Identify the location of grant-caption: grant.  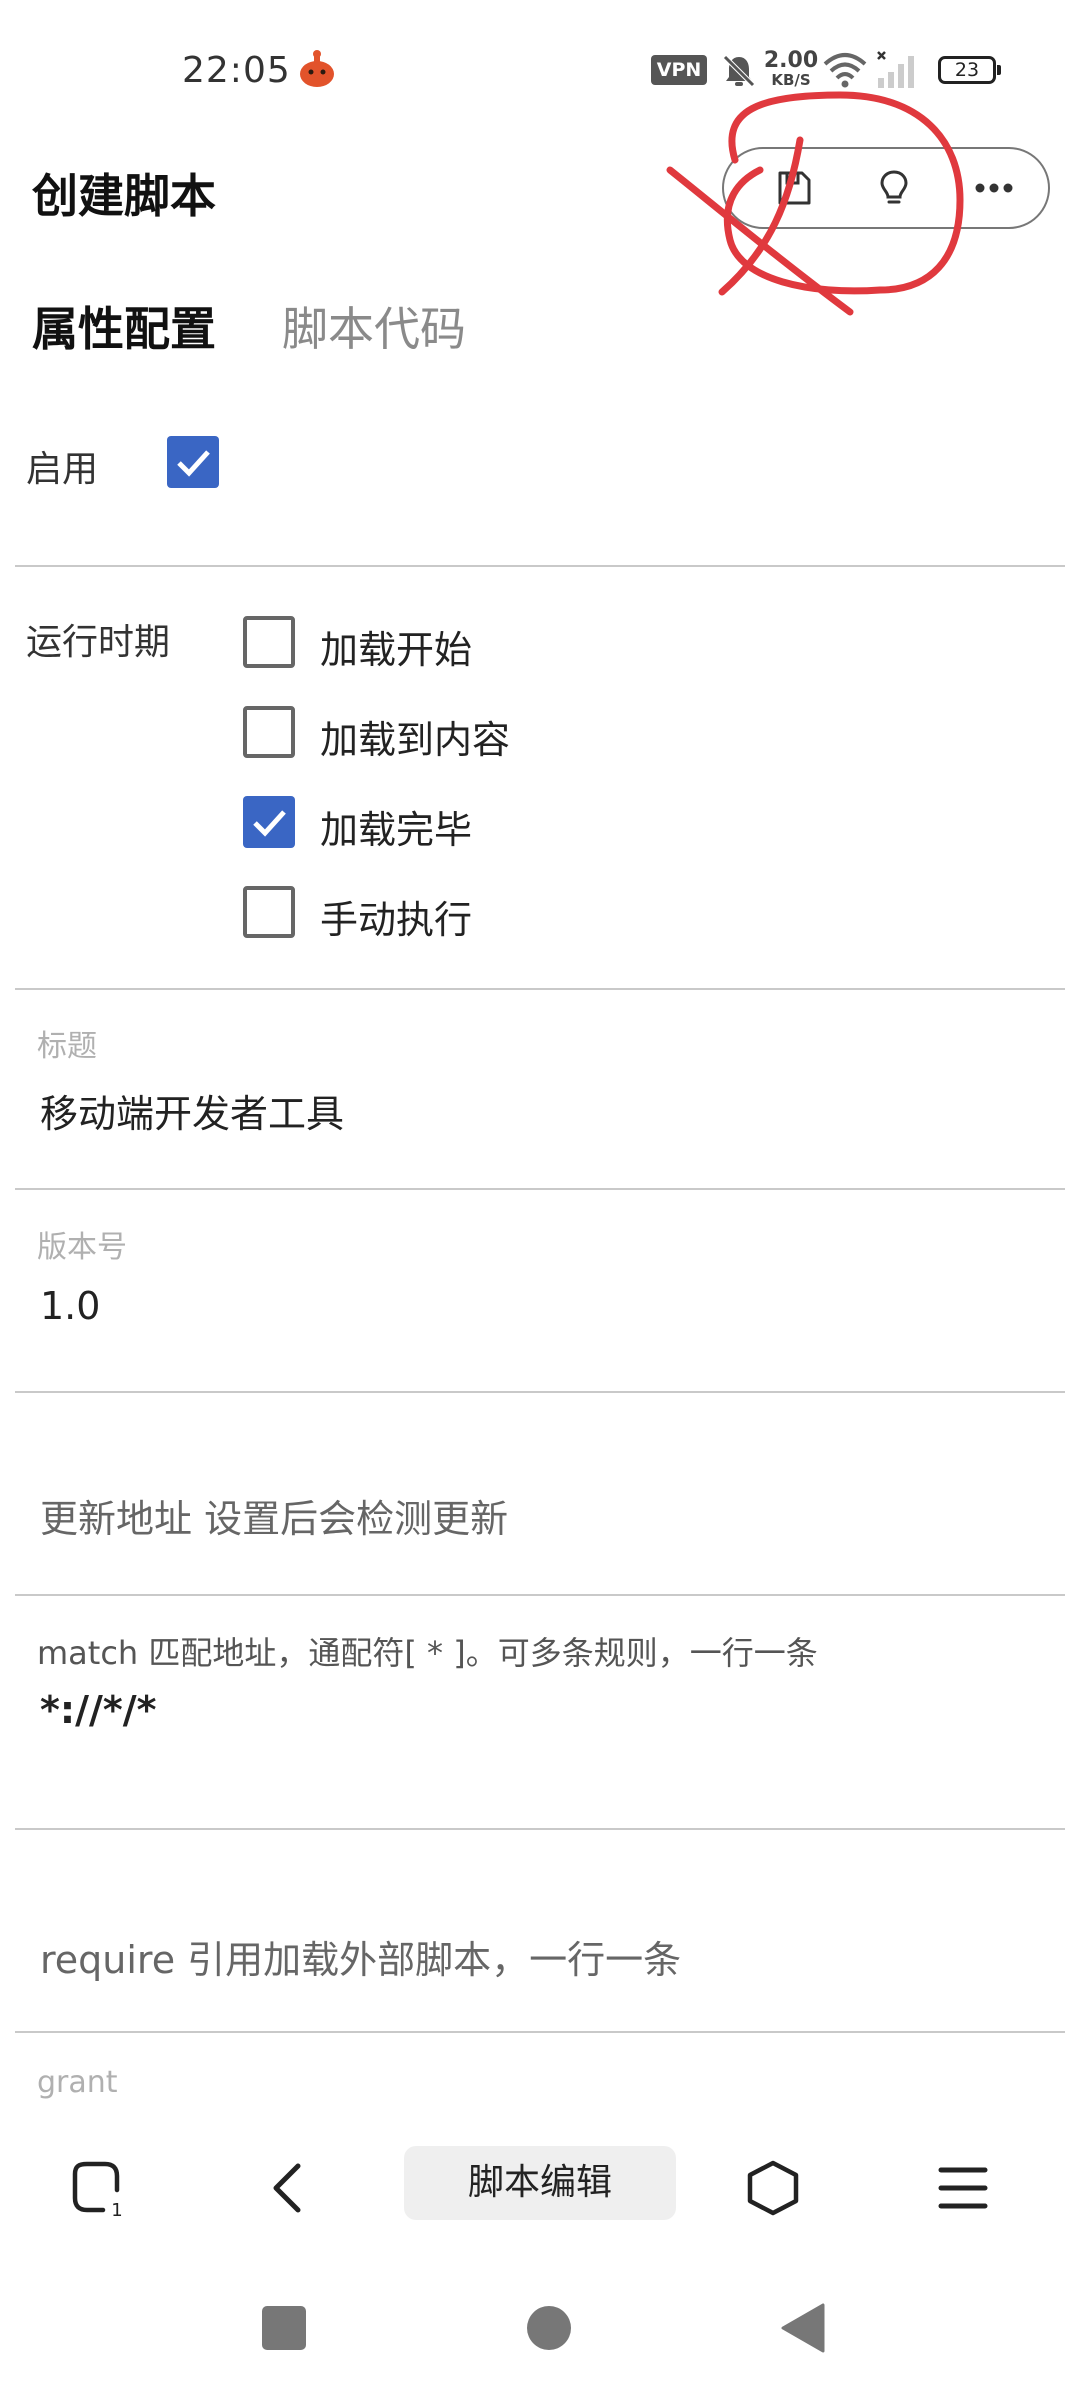
(77, 2082).